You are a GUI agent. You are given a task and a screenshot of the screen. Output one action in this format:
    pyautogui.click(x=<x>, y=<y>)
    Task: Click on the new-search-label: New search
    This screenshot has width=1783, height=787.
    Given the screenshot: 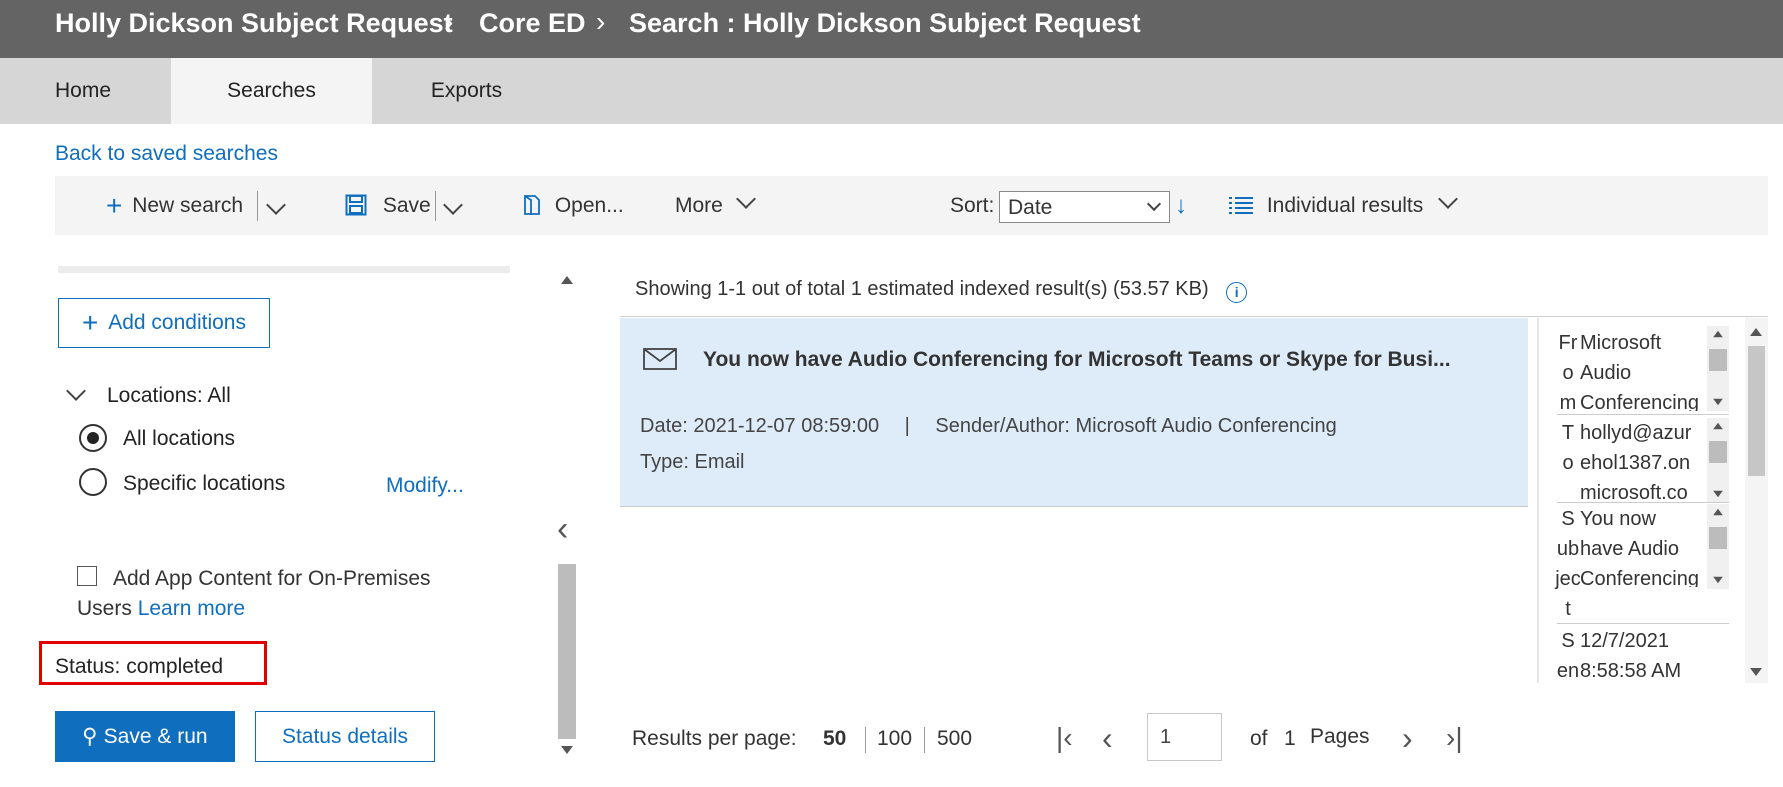 What is the action you would take?
    pyautogui.click(x=188, y=205)
    